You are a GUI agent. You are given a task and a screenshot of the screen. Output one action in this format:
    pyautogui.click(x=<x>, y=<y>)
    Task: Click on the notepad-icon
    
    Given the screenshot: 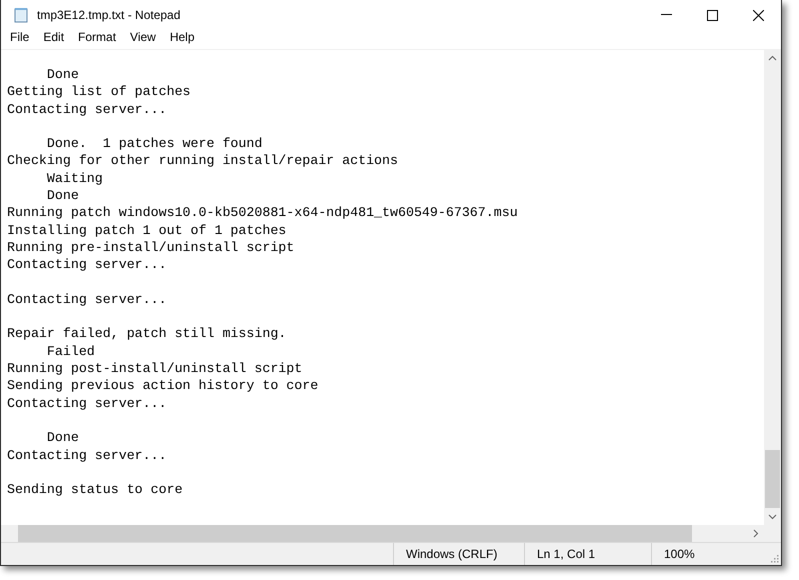 What is the action you would take?
    pyautogui.click(x=21, y=15)
    